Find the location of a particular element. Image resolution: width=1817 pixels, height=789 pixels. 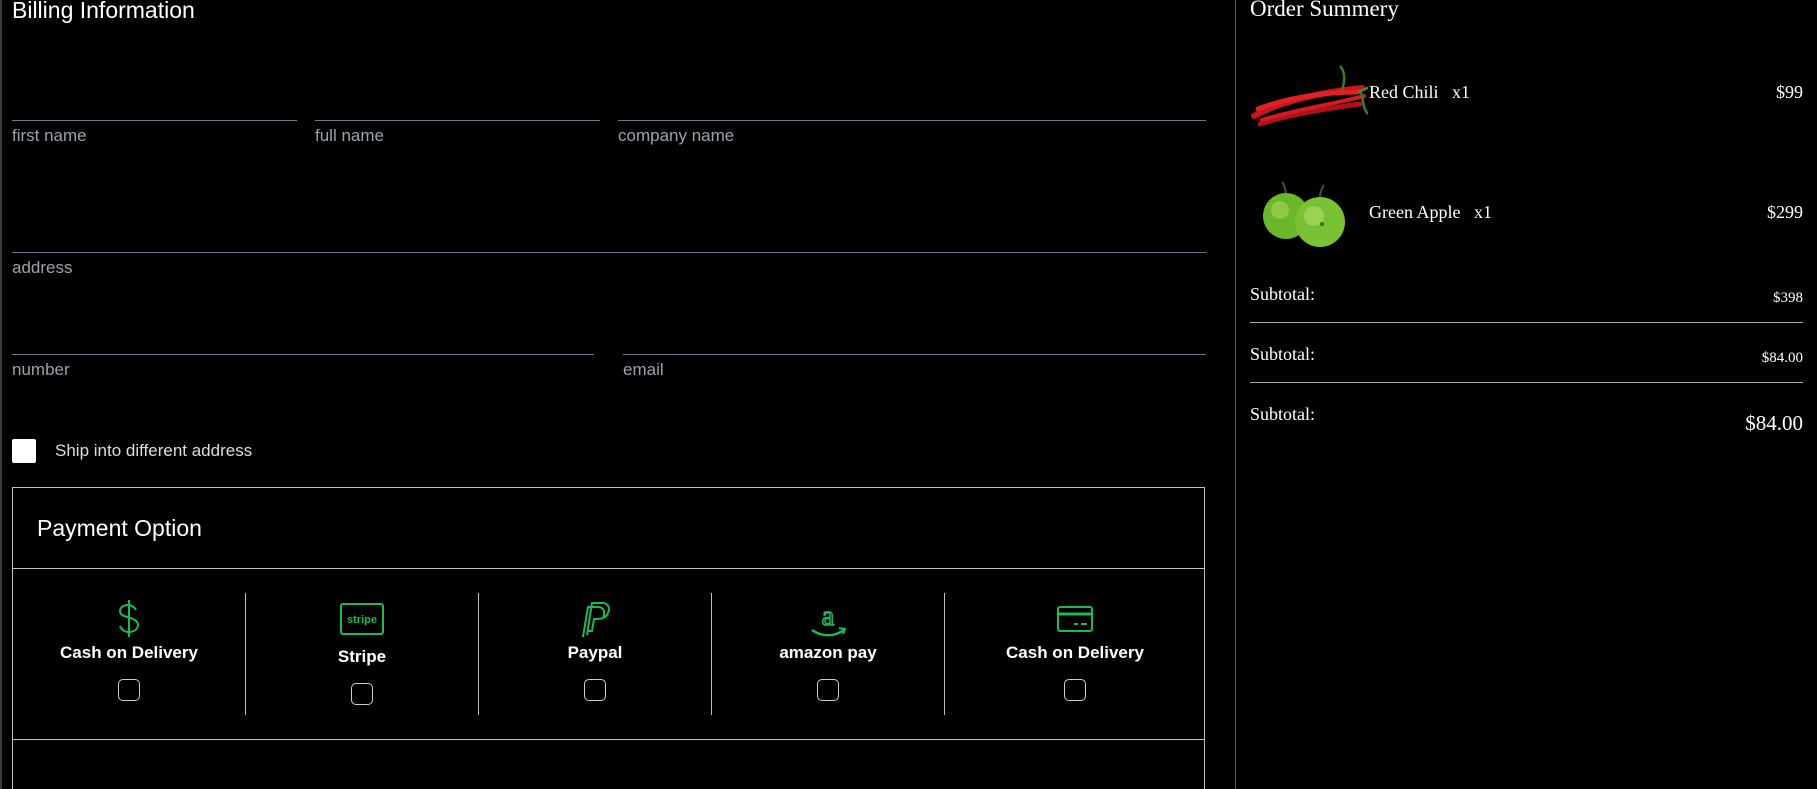

address-underline is located at coordinates (609, 252).